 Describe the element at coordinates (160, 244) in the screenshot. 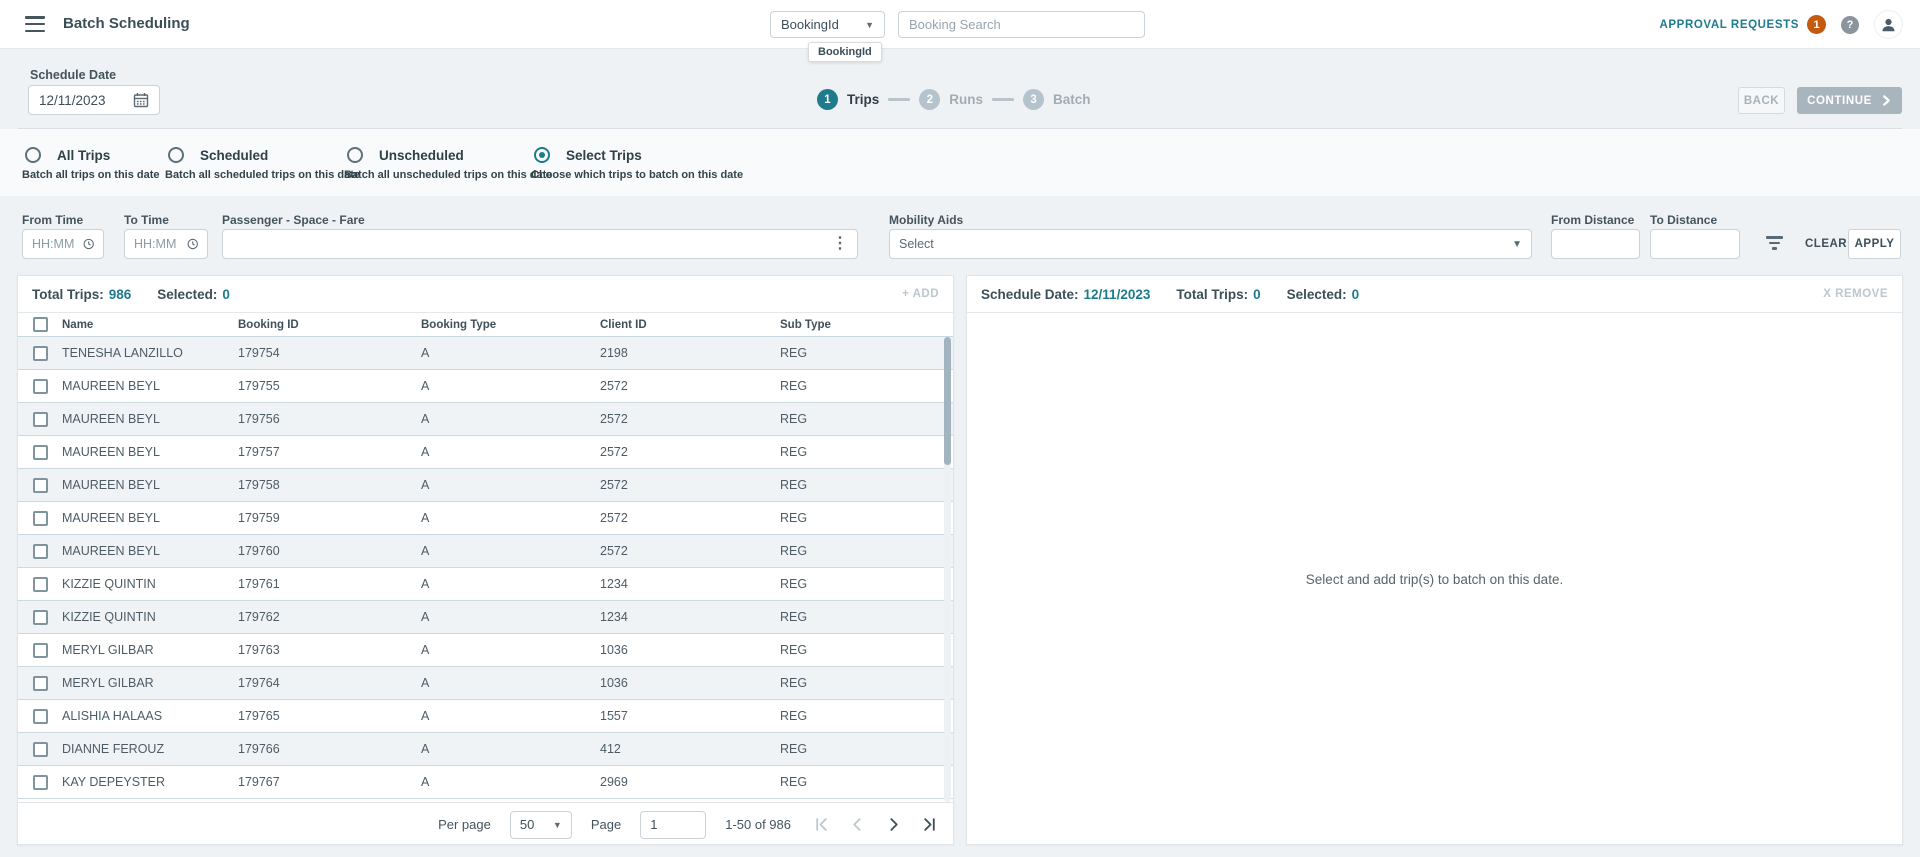

I see `to-time-input` at that location.